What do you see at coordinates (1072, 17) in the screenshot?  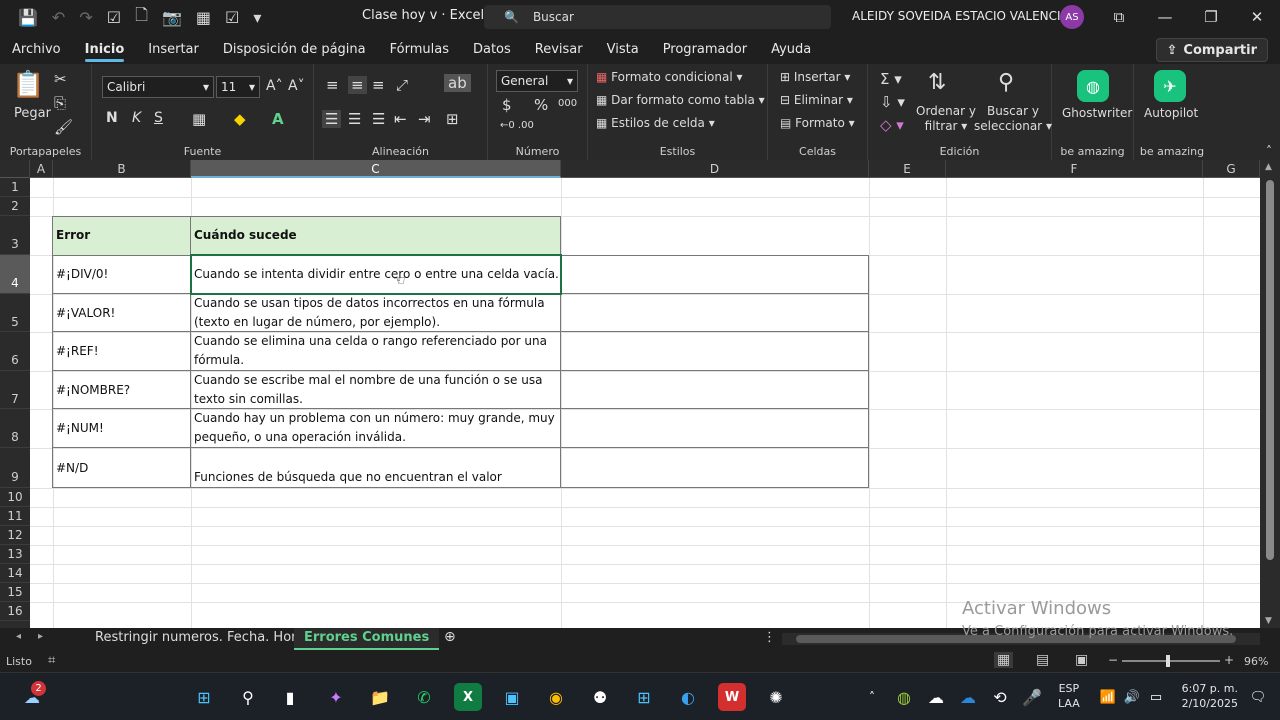 I see `avatar: AS` at bounding box center [1072, 17].